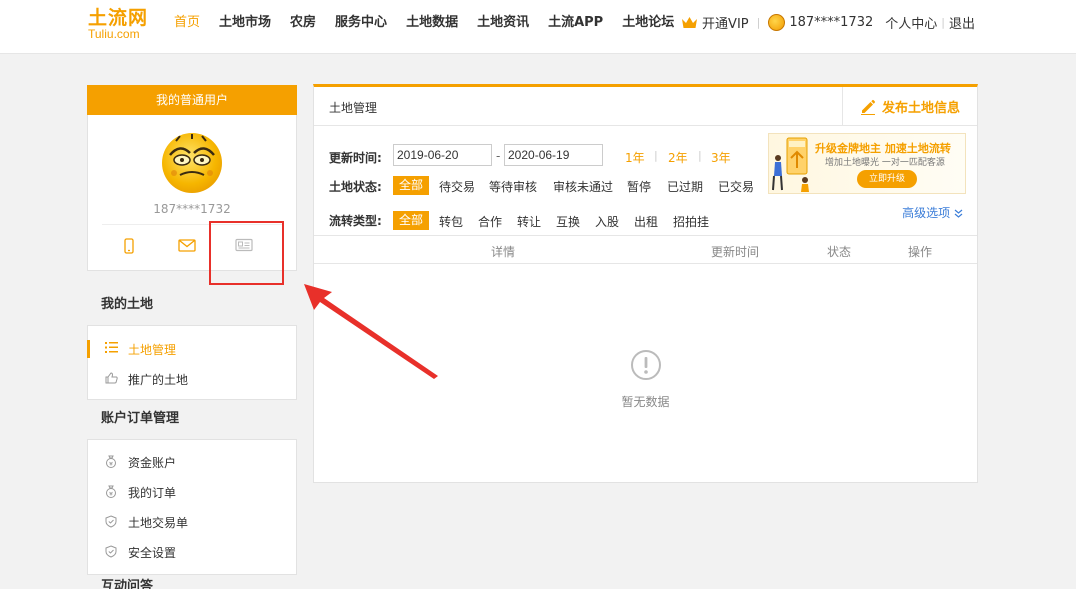 This screenshot has height=589, width=1076. I want to click on advanced-options-label: 高级选项, so click(926, 213).